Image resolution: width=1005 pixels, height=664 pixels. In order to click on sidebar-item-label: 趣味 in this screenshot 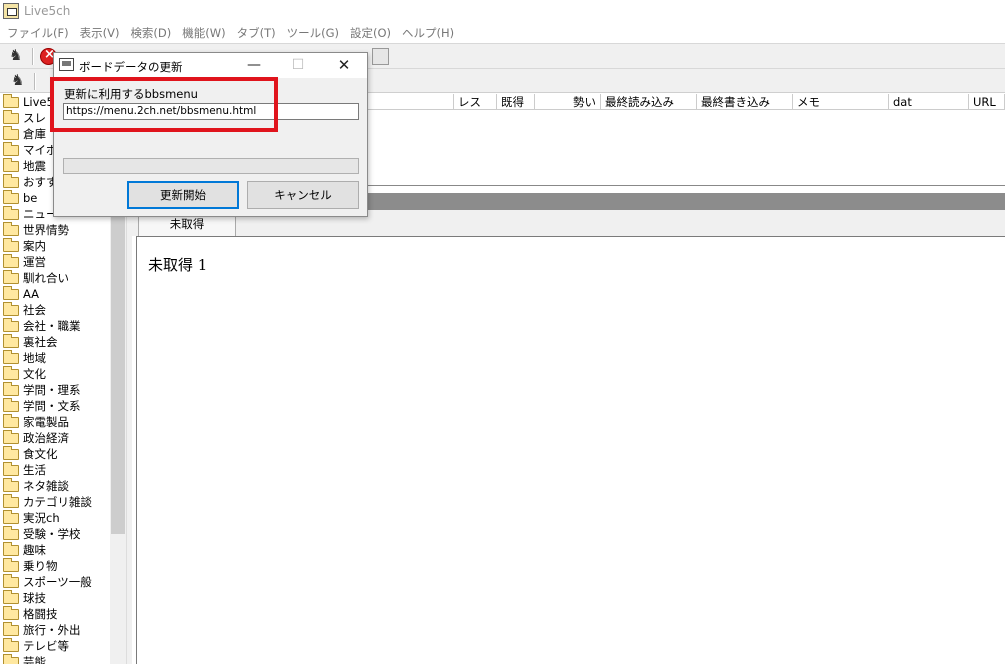, I will do `click(34, 550)`.